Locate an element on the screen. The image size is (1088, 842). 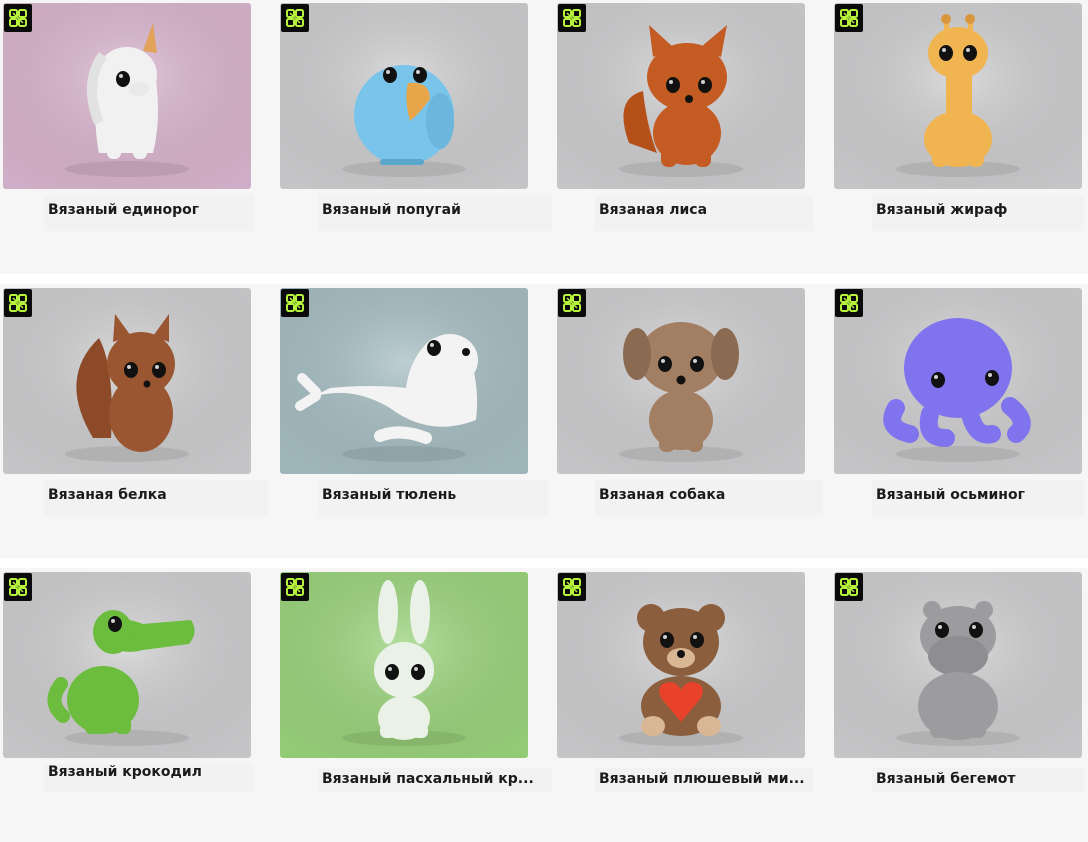
product-caption: Вязаный единорог is located at coordinates (149, 213).